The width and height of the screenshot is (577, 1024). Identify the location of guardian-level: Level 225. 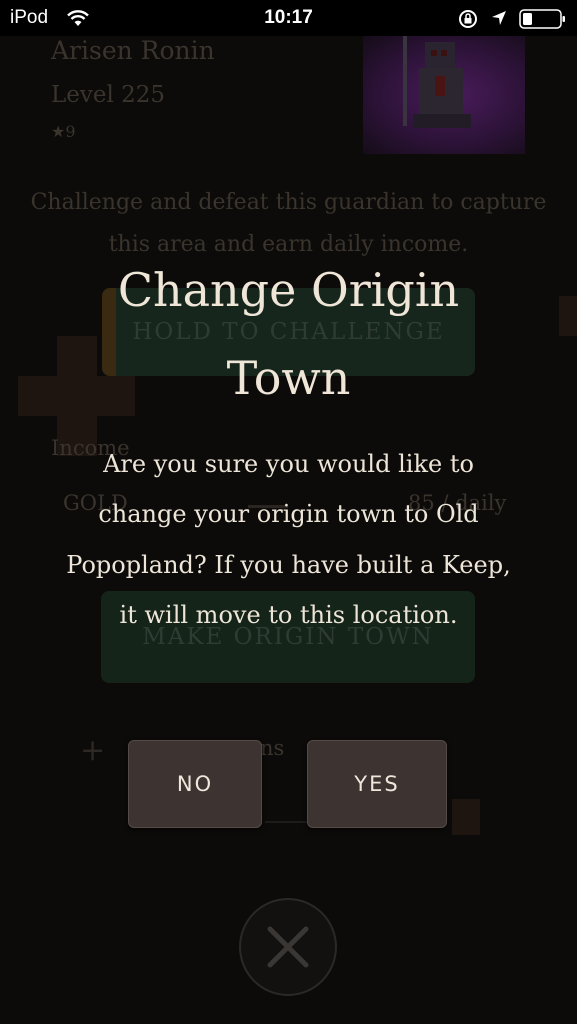
(108, 95).